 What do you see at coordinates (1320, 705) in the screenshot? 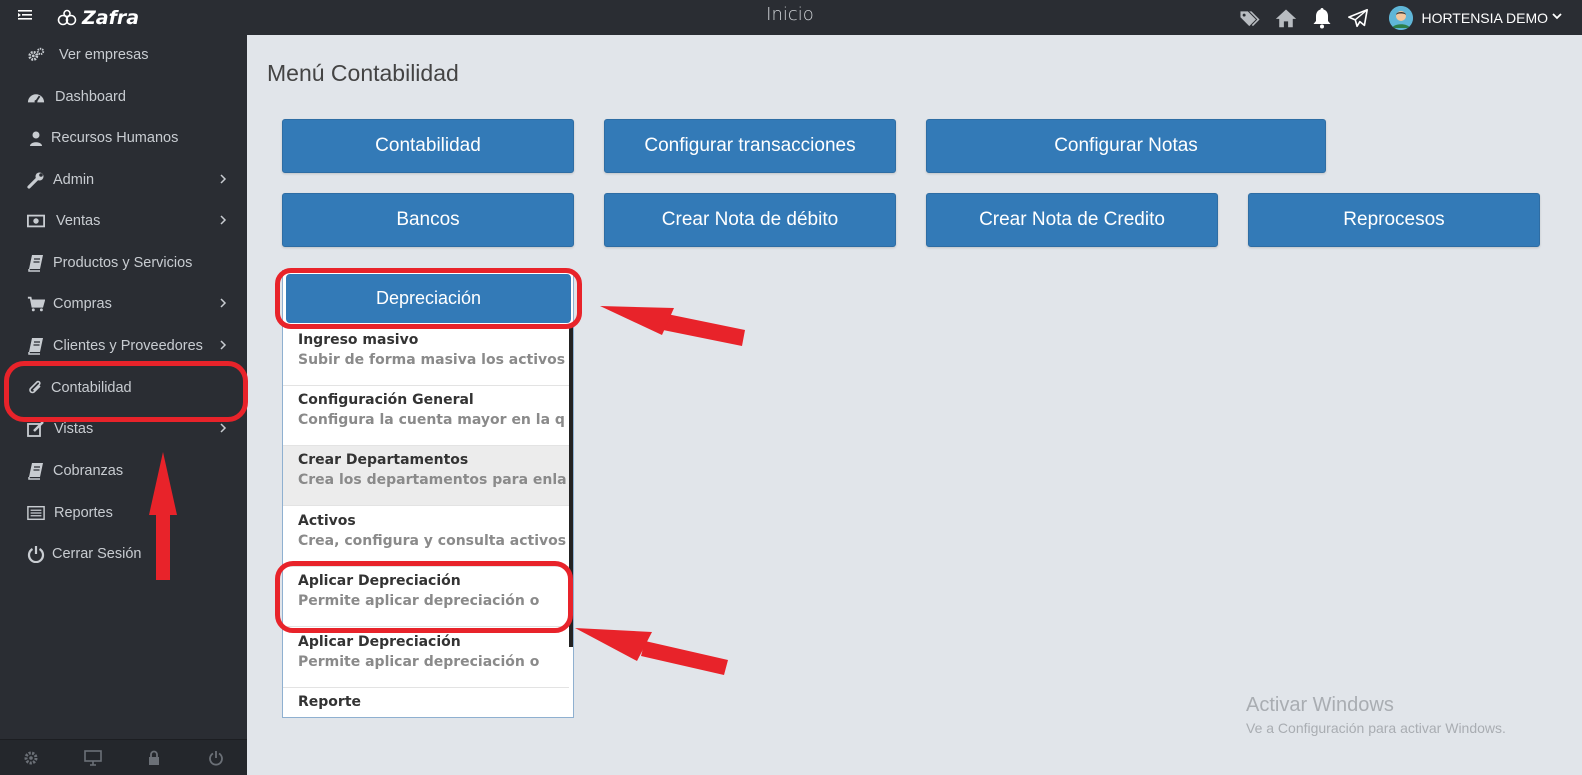
I see `watermark-title: Activar Windows` at bounding box center [1320, 705].